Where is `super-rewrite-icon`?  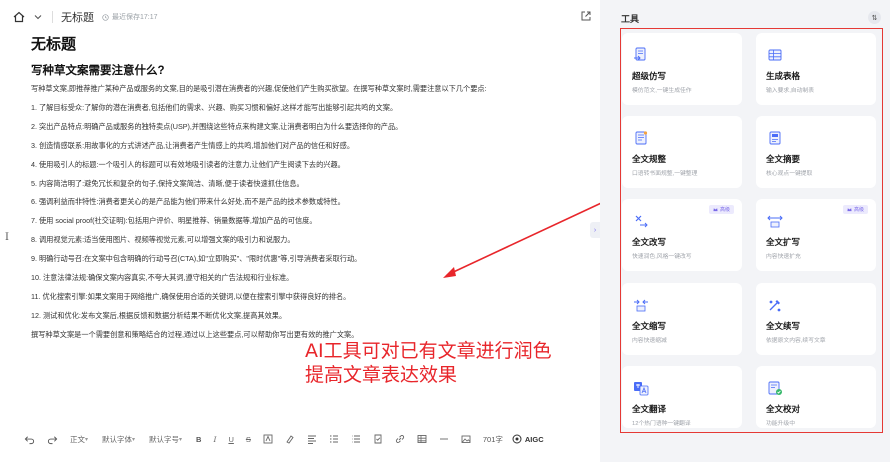 super-rewrite-icon is located at coordinates (641, 55).